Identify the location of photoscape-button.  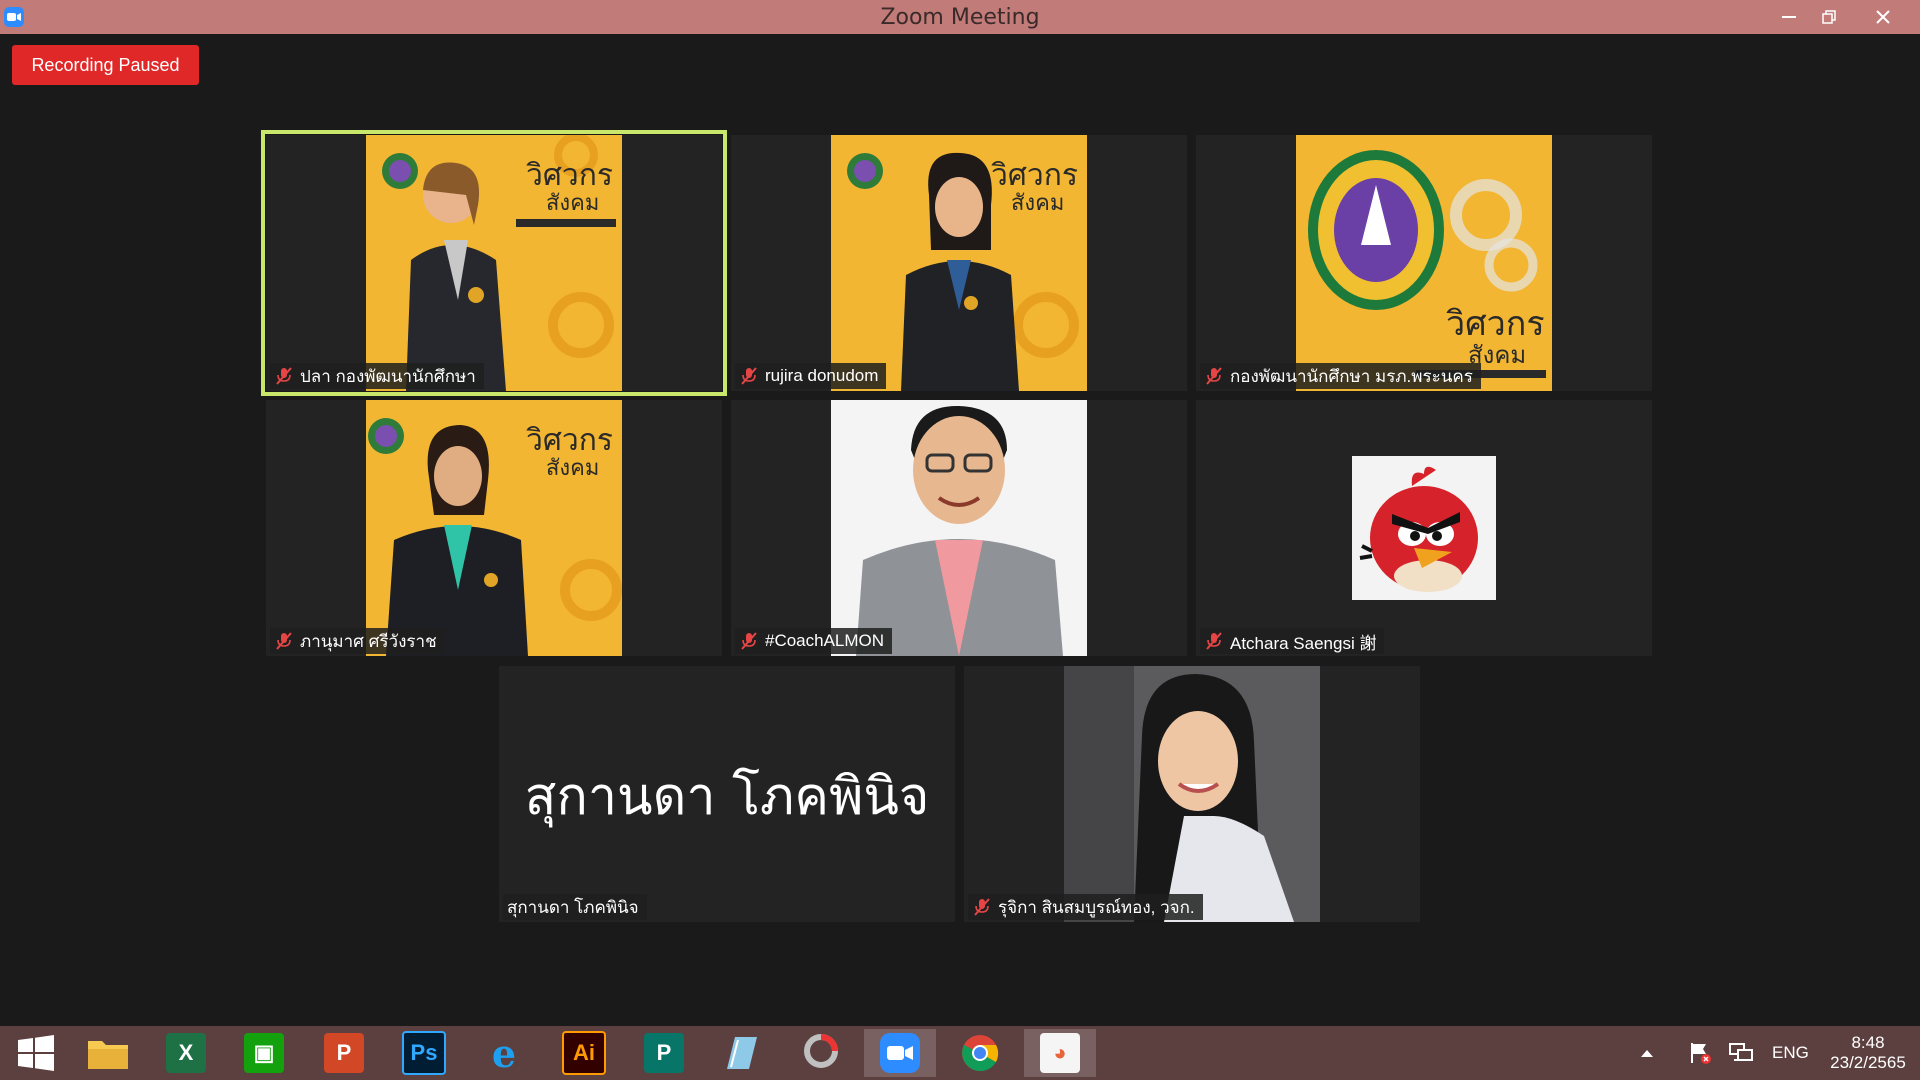
(821, 1053).